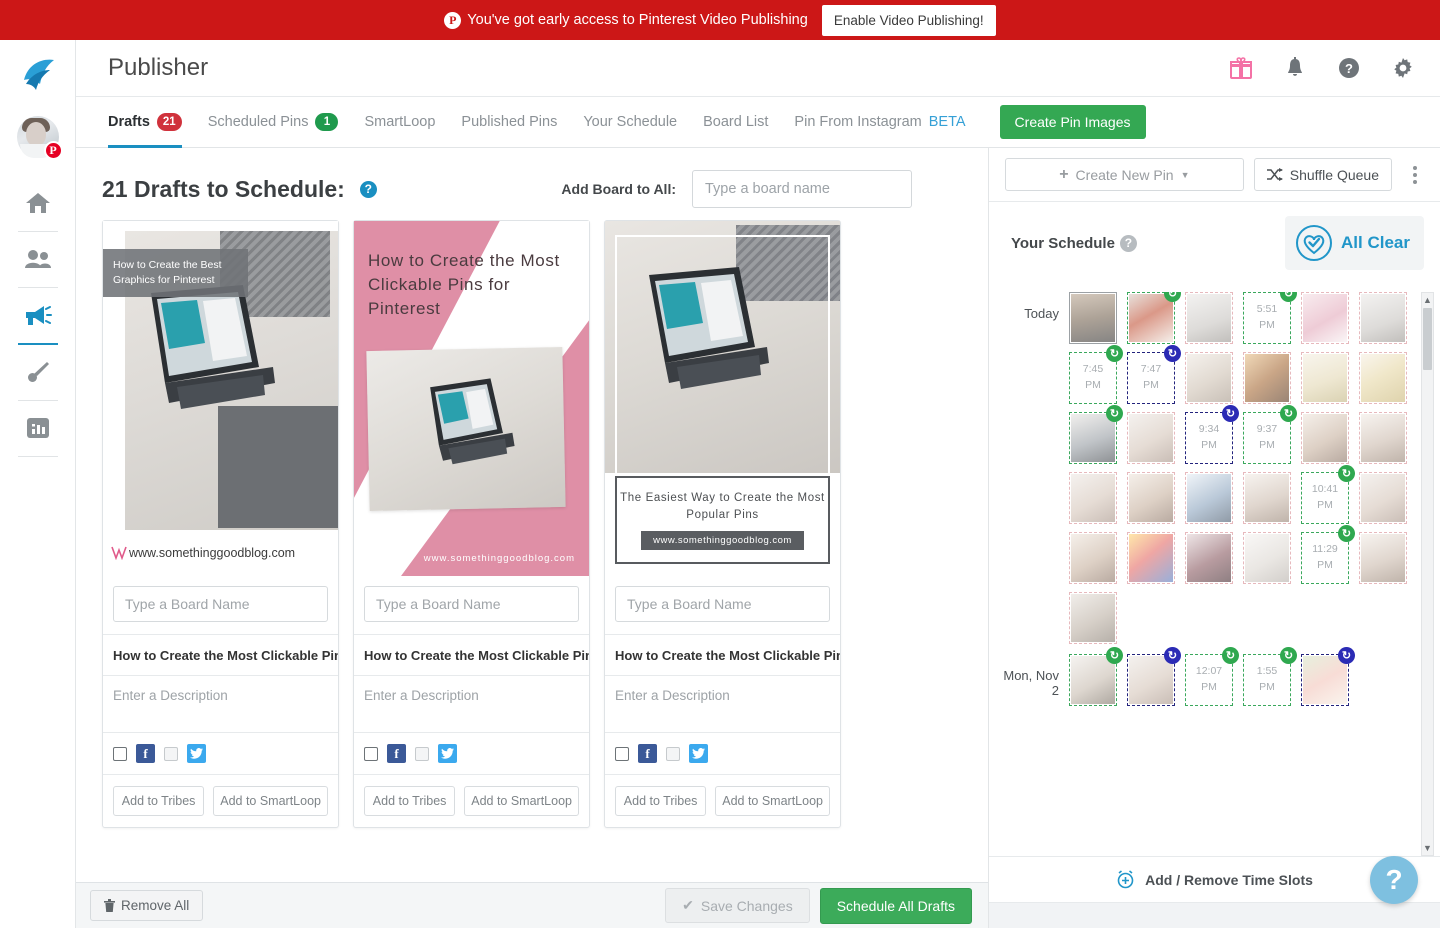 This screenshot has width=1440, height=928. Describe the element at coordinates (1394, 880) in the screenshot. I see `help-fab-button: ?` at that location.